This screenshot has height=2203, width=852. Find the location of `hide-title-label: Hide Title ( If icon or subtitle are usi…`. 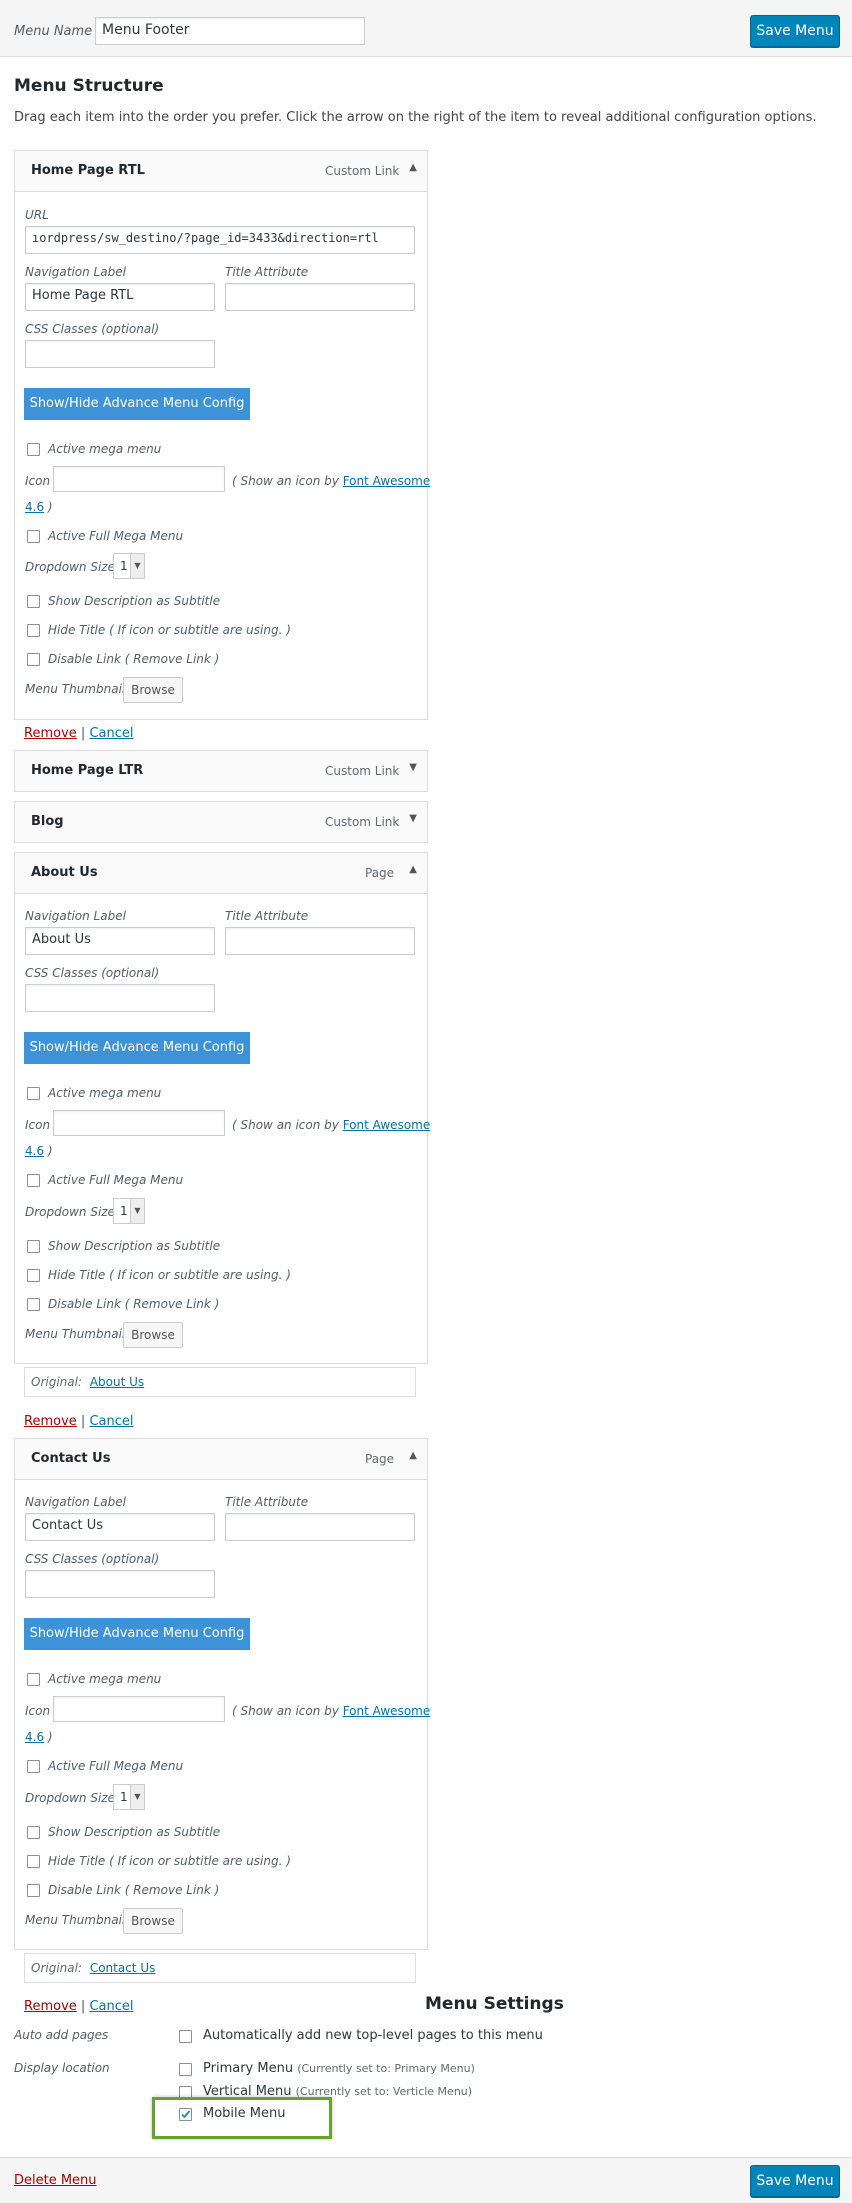

hide-title-label: Hide Title ( If icon or subtitle are usi… is located at coordinates (169, 1275).